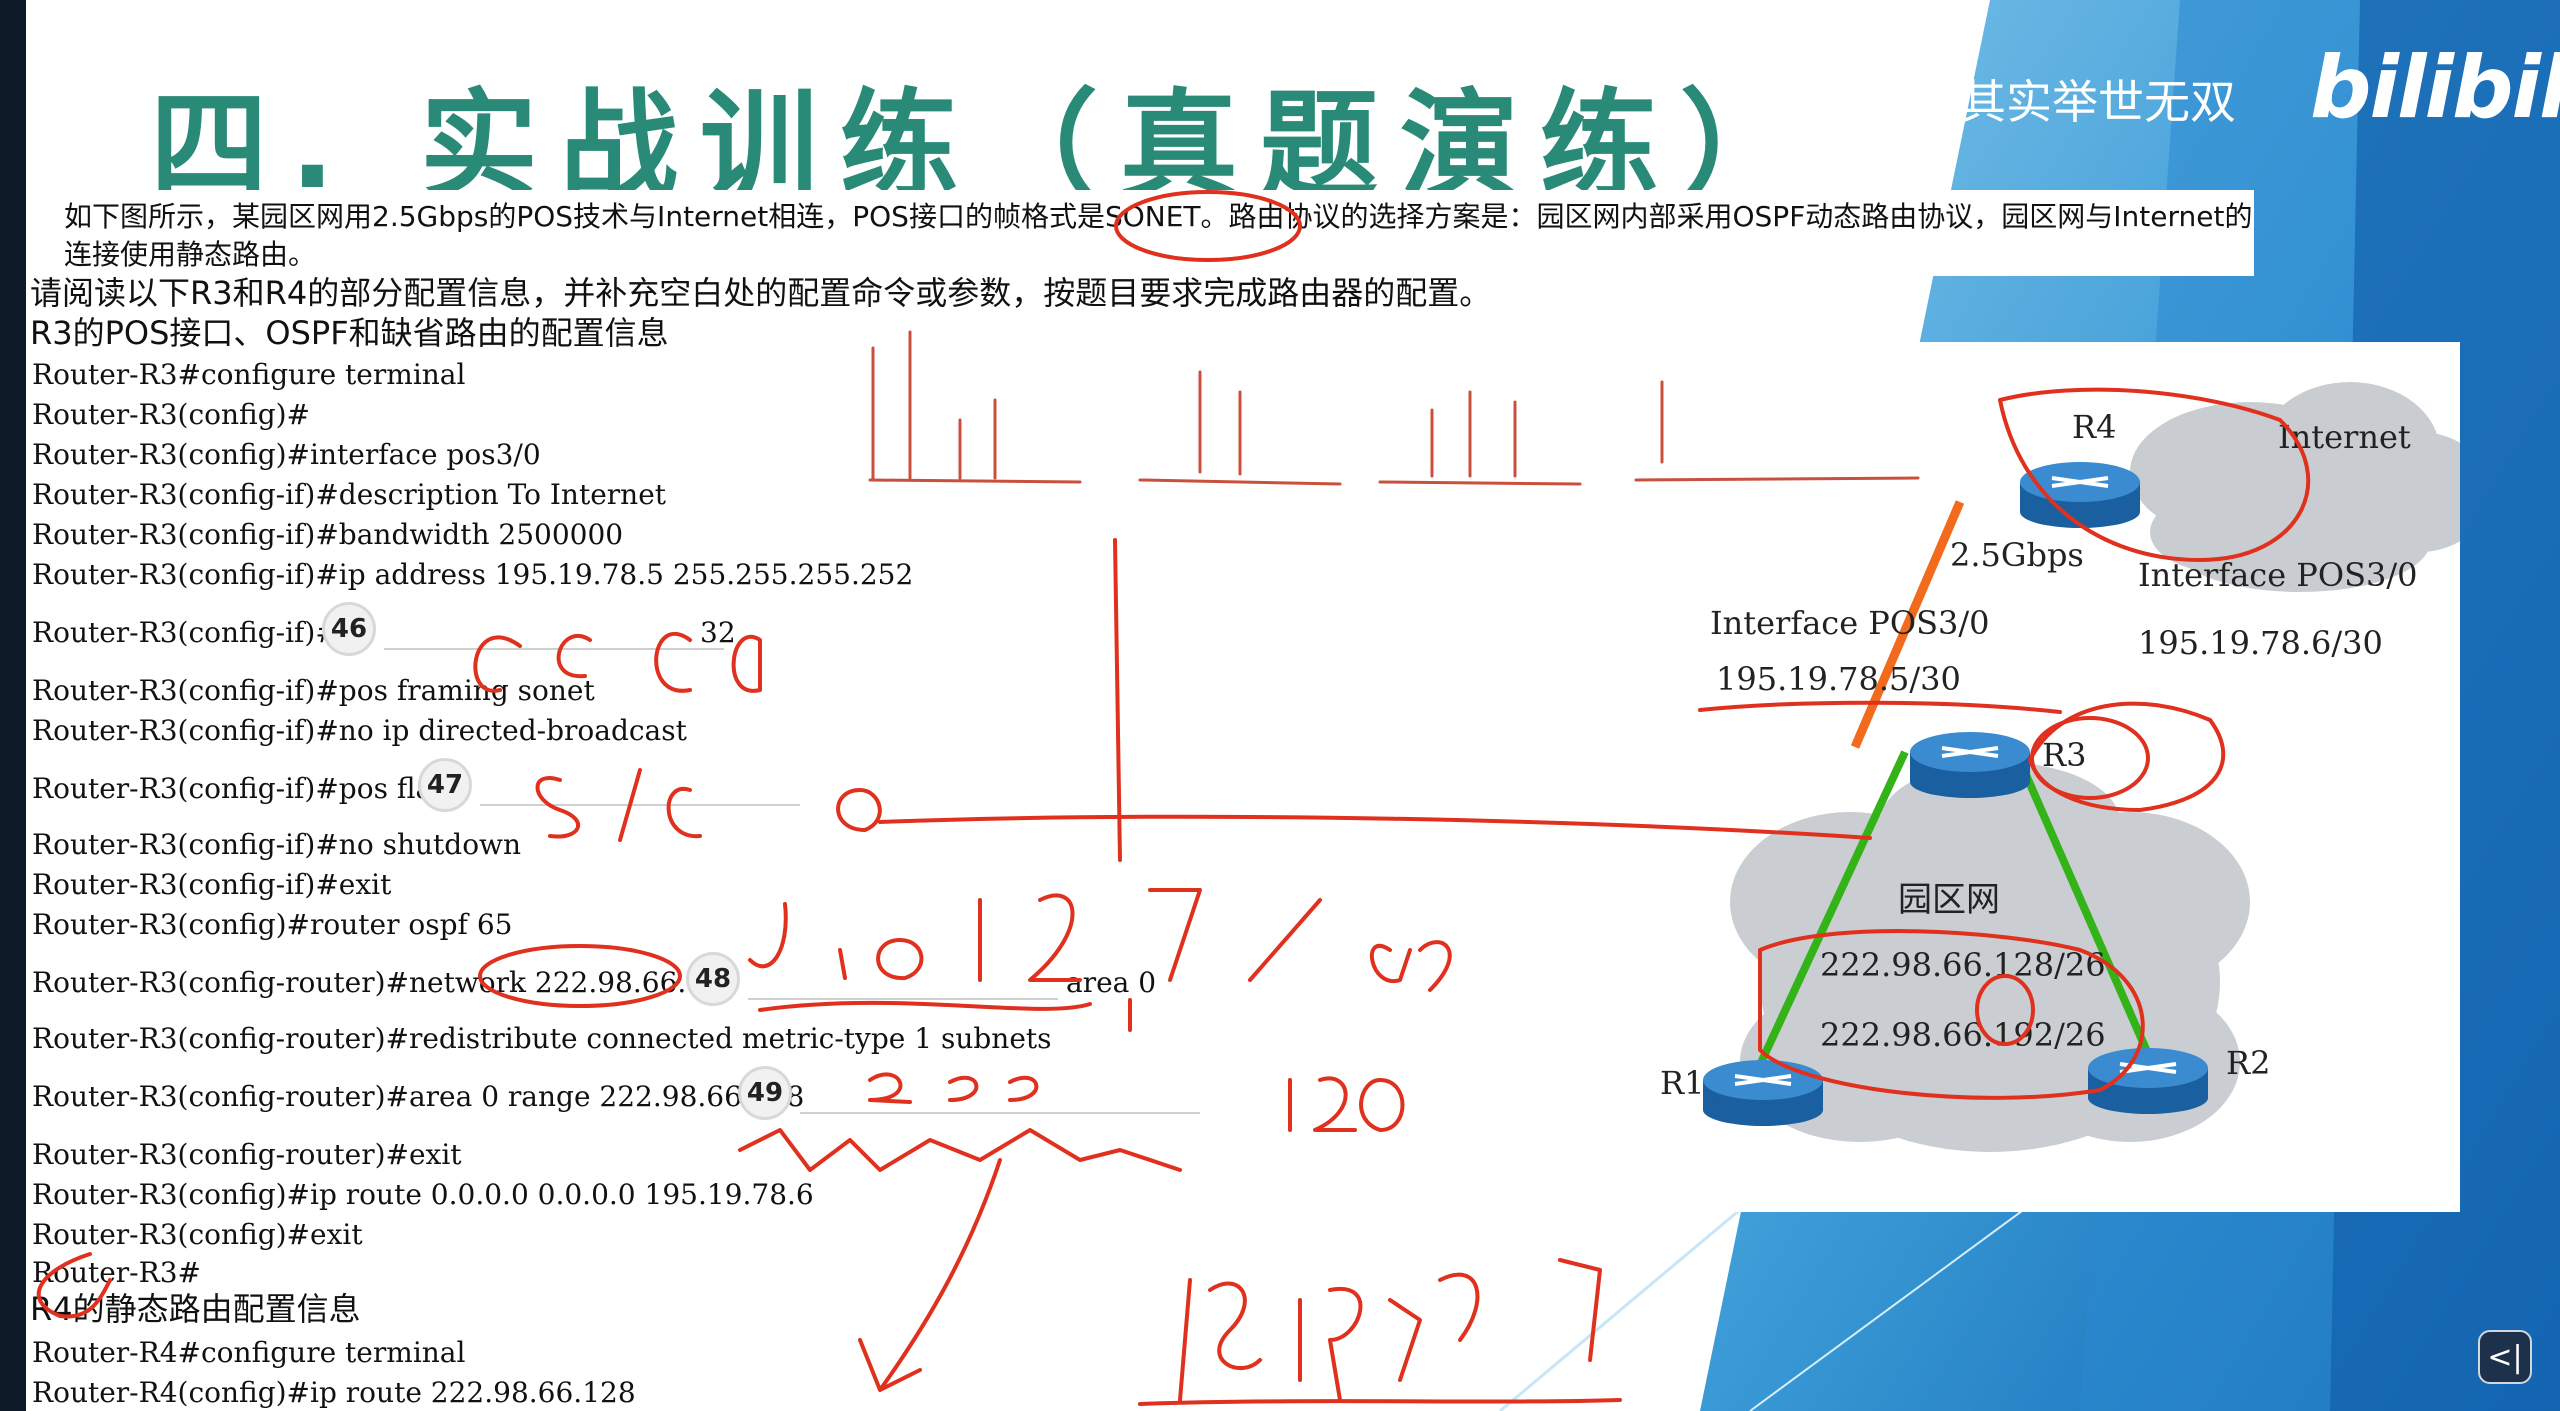 The width and height of the screenshot is (2560, 1411). What do you see at coordinates (1111, 982) in the screenshot?
I see `blank48-suffix: area 0` at bounding box center [1111, 982].